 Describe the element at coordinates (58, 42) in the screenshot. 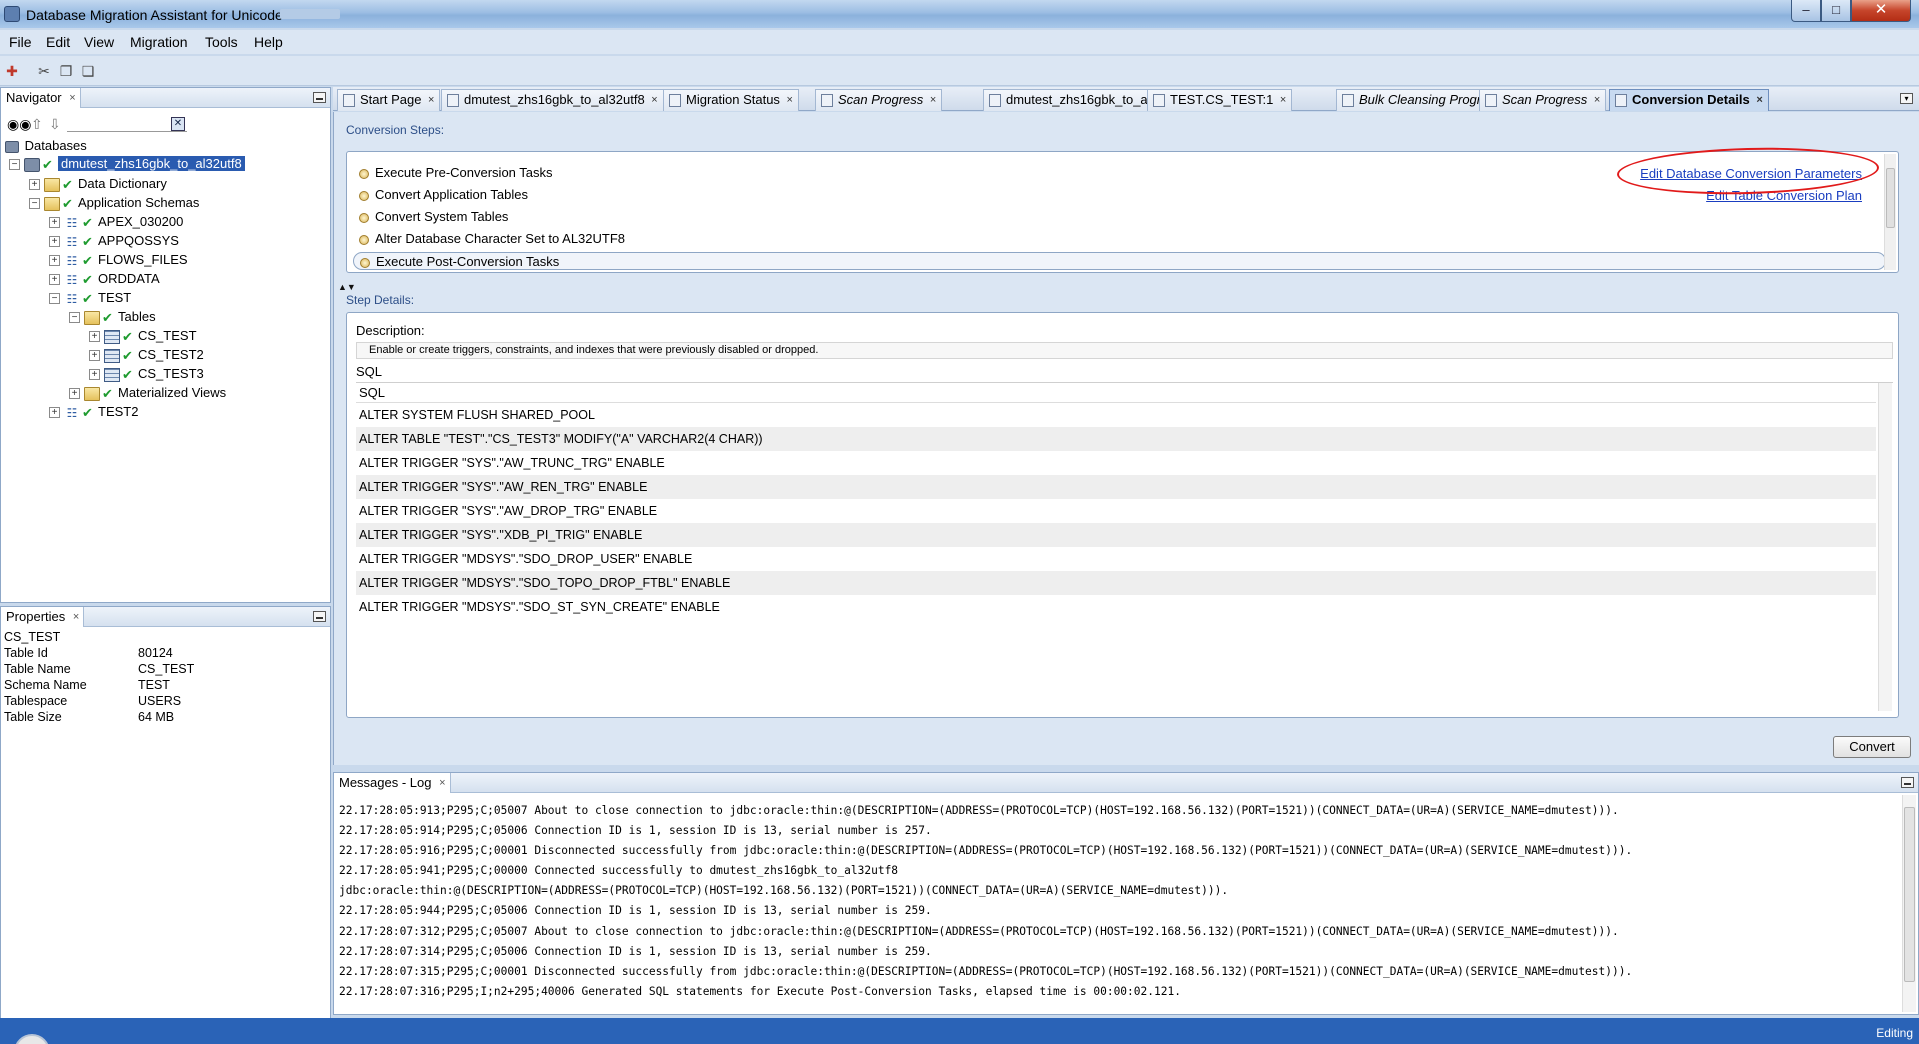

I see `menu-edit: Edit` at that location.